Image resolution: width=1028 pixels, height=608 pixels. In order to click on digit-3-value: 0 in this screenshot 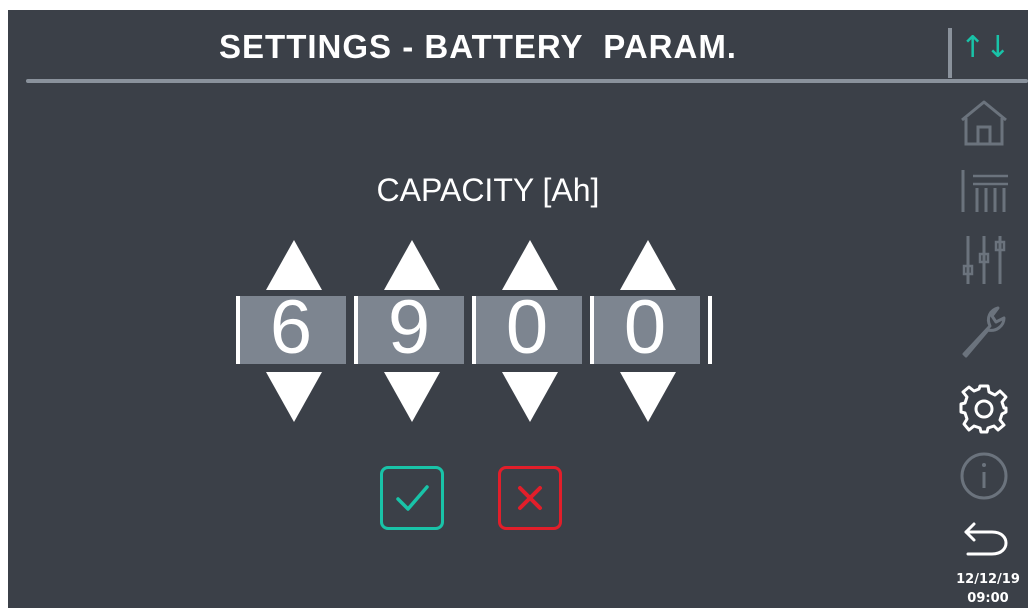, I will do `click(527, 327)`.